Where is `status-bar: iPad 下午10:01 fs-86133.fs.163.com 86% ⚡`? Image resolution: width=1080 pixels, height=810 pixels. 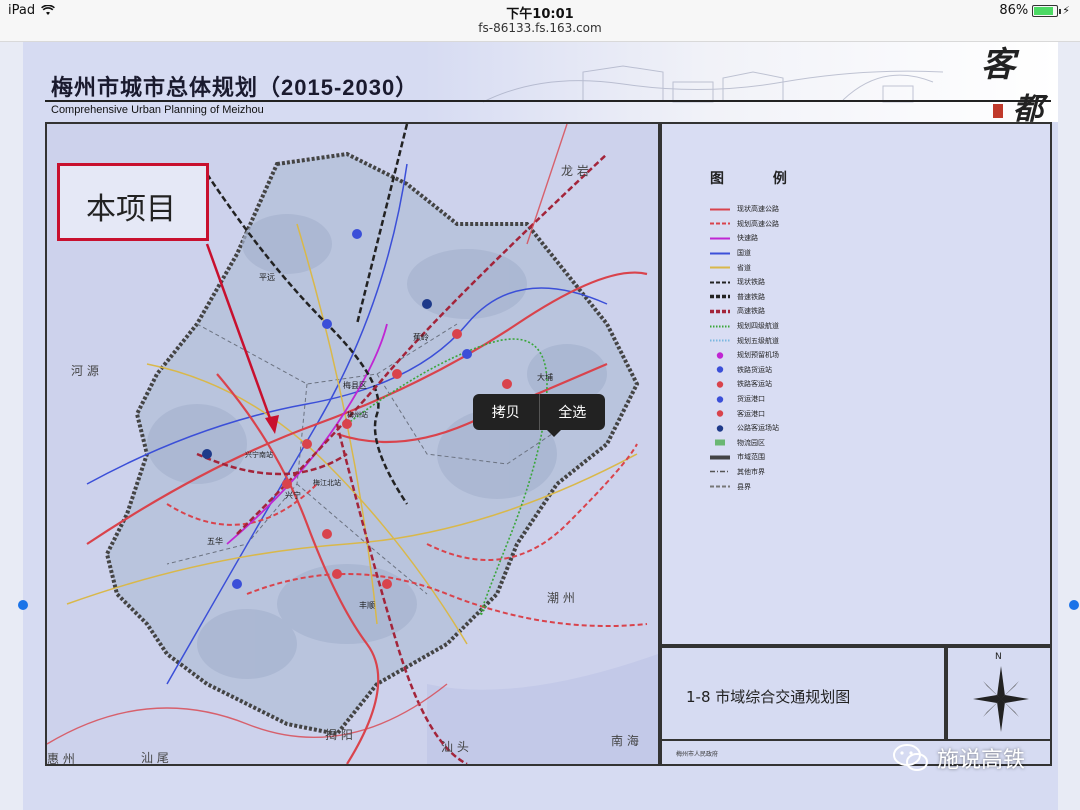 status-bar: iPad 下午10:01 fs-86133.fs.163.com 86% ⚡ is located at coordinates (540, 21).